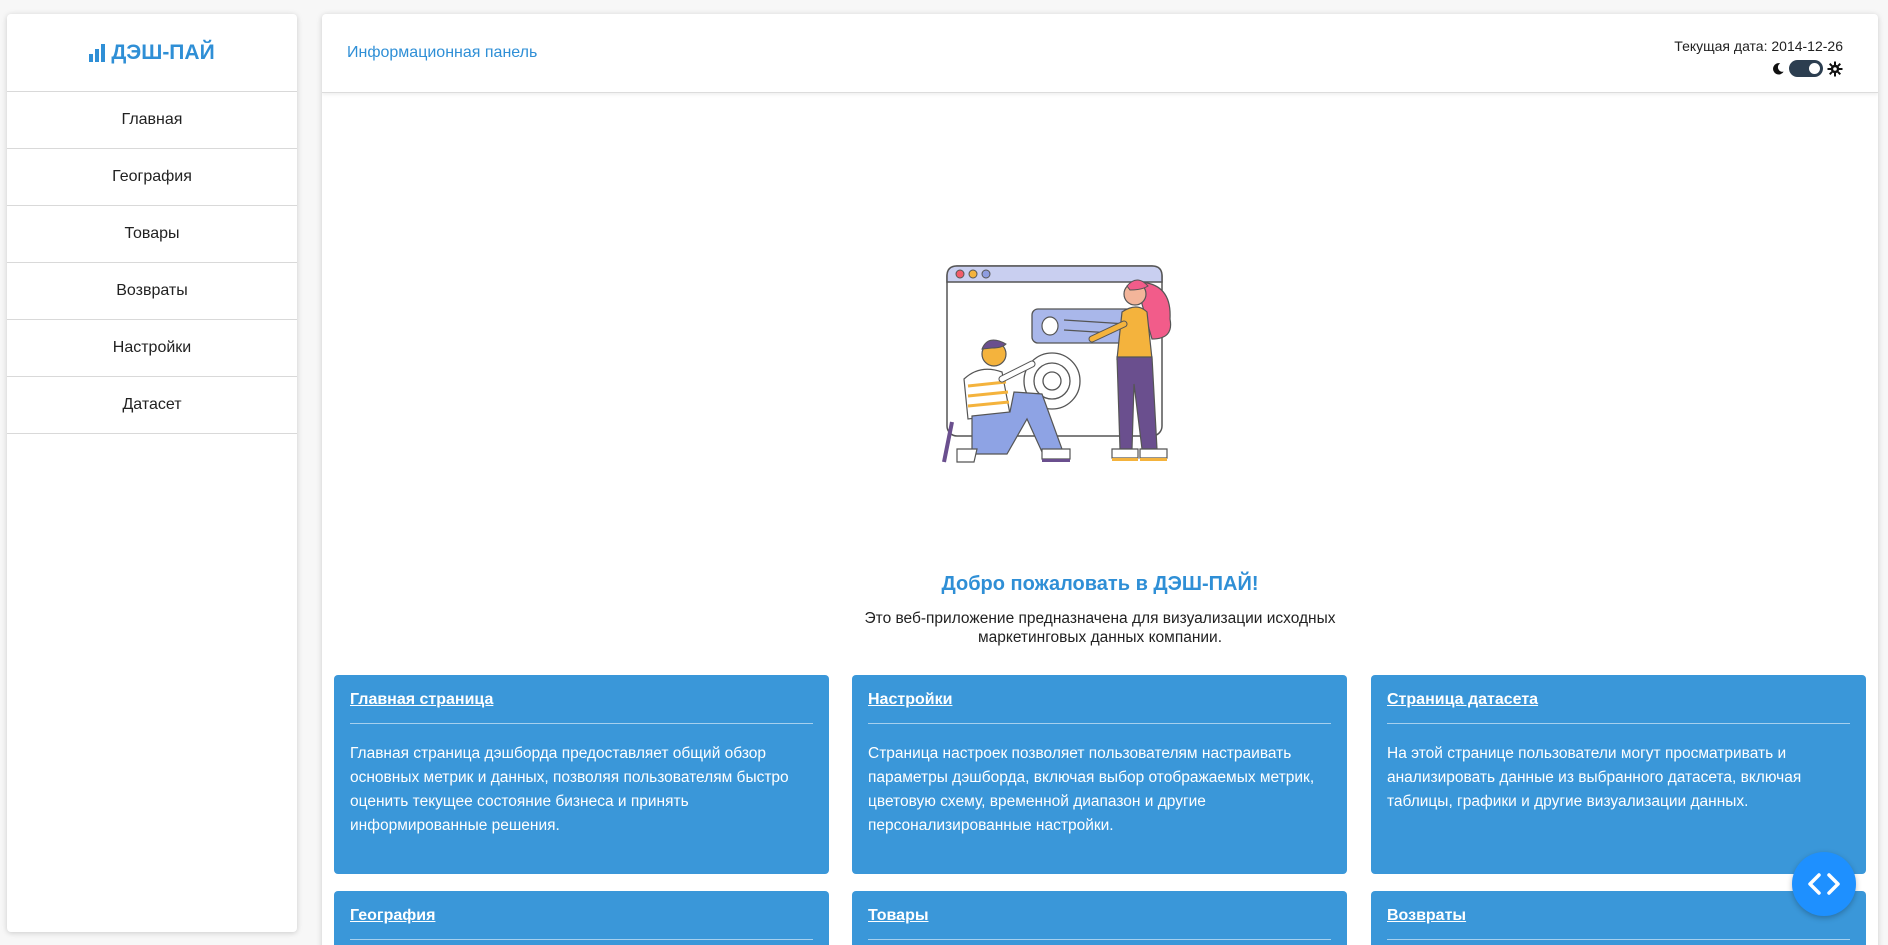  Describe the element at coordinates (1806, 68) in the screenshot. I see `dark-mode-toggle` at that location.